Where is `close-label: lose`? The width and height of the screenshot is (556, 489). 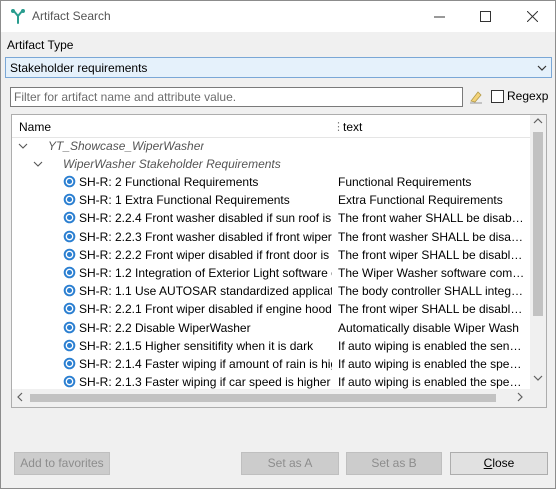
close-label: lose is located at coordinates (503, 463).